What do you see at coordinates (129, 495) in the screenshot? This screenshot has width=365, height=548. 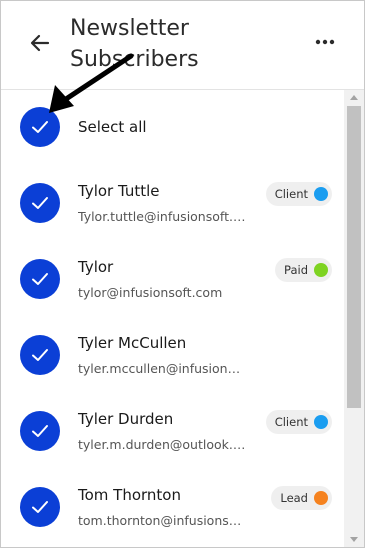 I see `subscriber-name: Tom Thornton` at bounding box center [129, 495].